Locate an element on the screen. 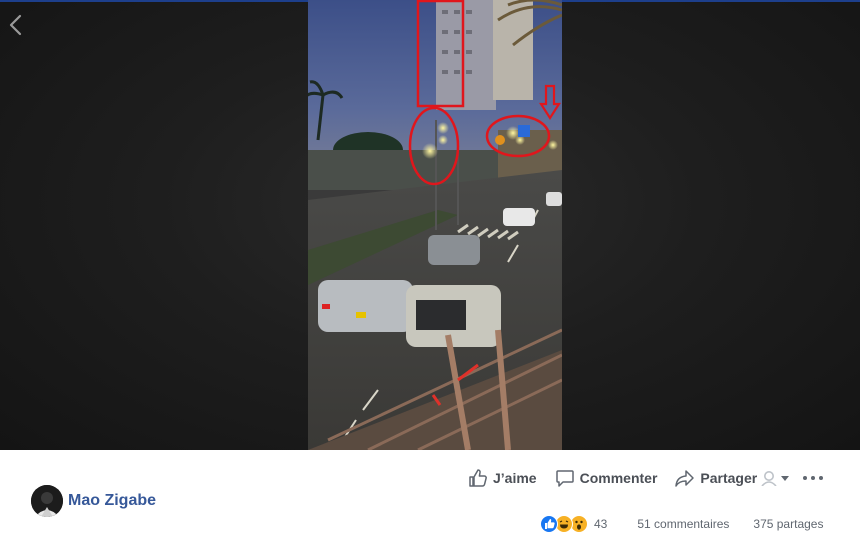 Image resolution: width=860 pixels, height=545 pixels. audience-selector is located at coordinates (775, 478).